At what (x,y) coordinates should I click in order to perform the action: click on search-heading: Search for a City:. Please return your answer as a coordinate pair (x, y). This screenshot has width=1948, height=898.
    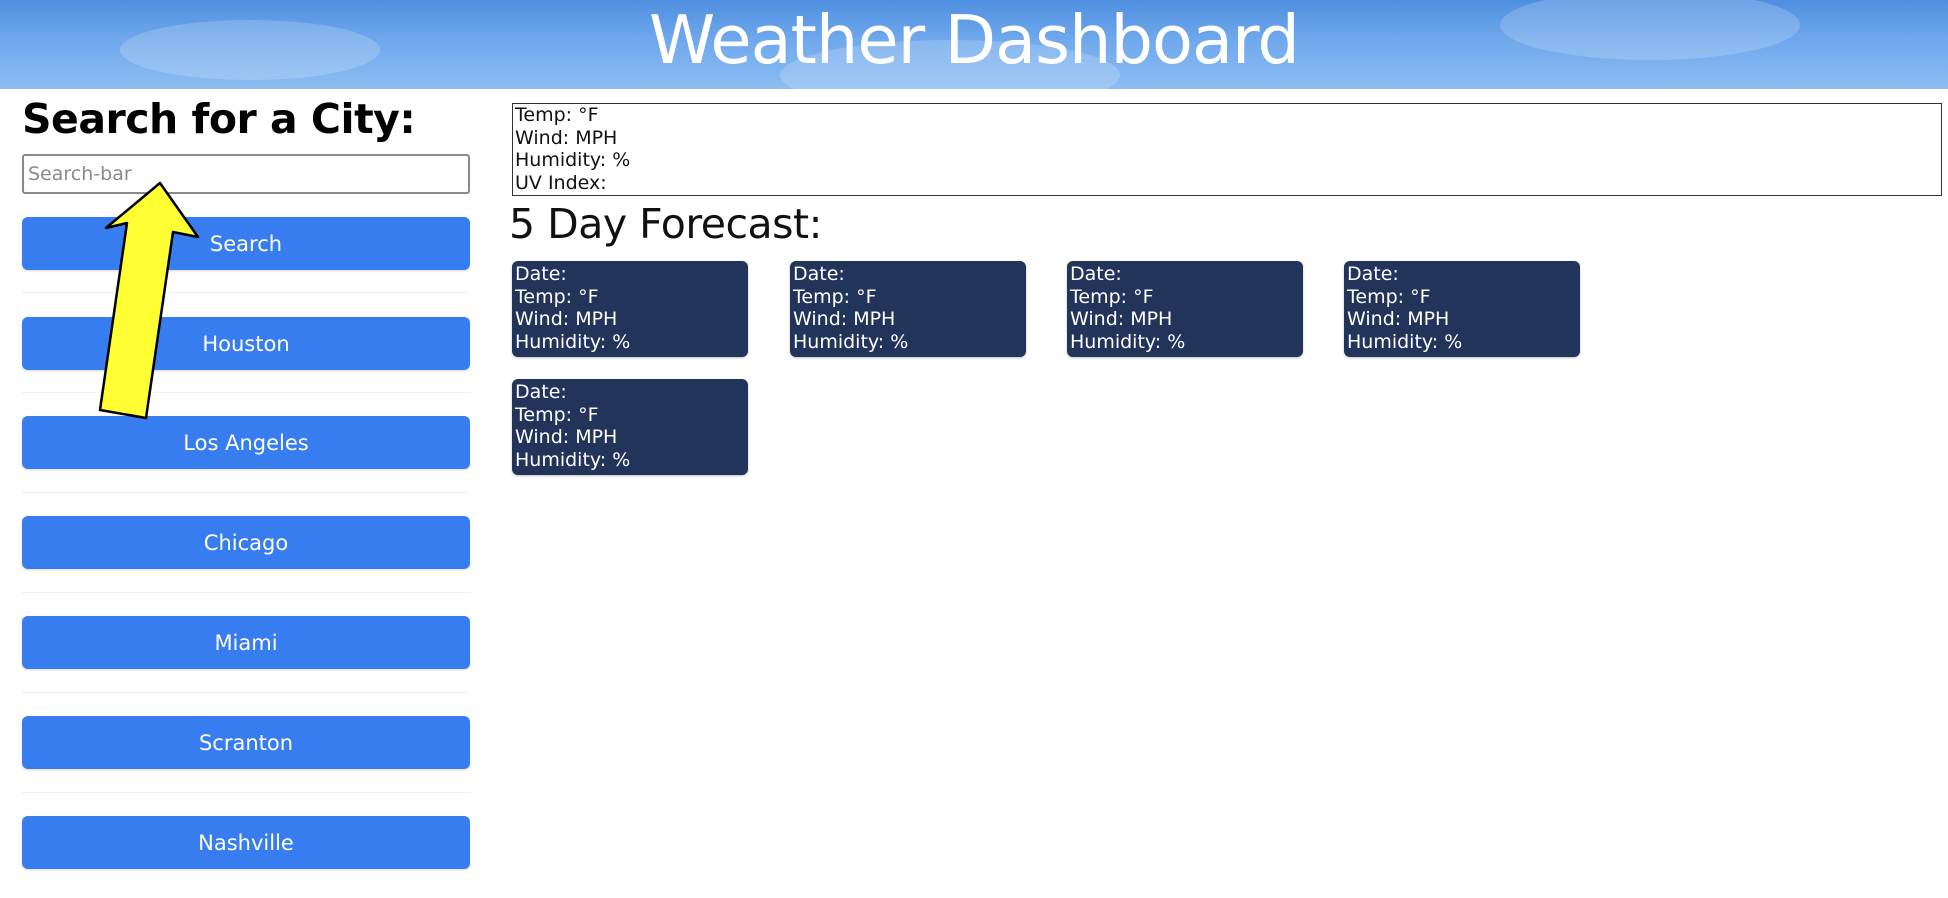
    Looking at the image, I should click on (219, 119).